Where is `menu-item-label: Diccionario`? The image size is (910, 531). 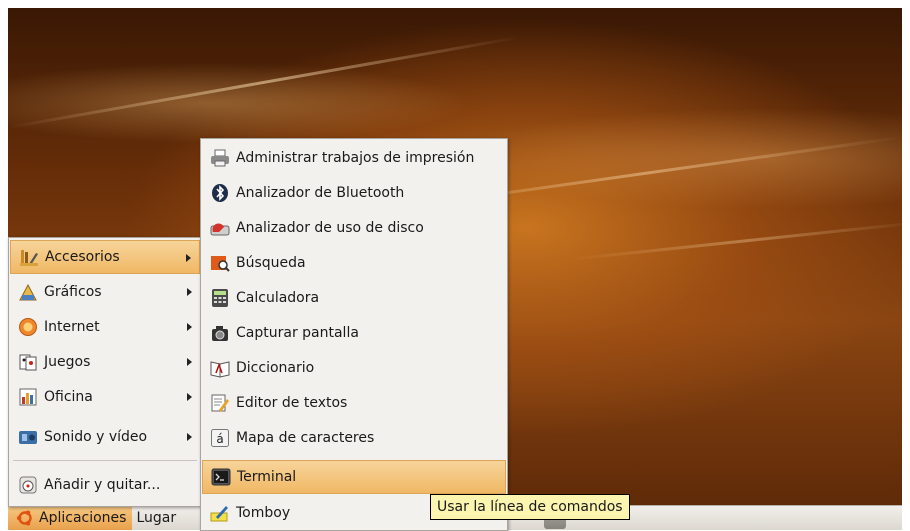
menu-item-label: Diccionario is located at coordinates (275, 368).